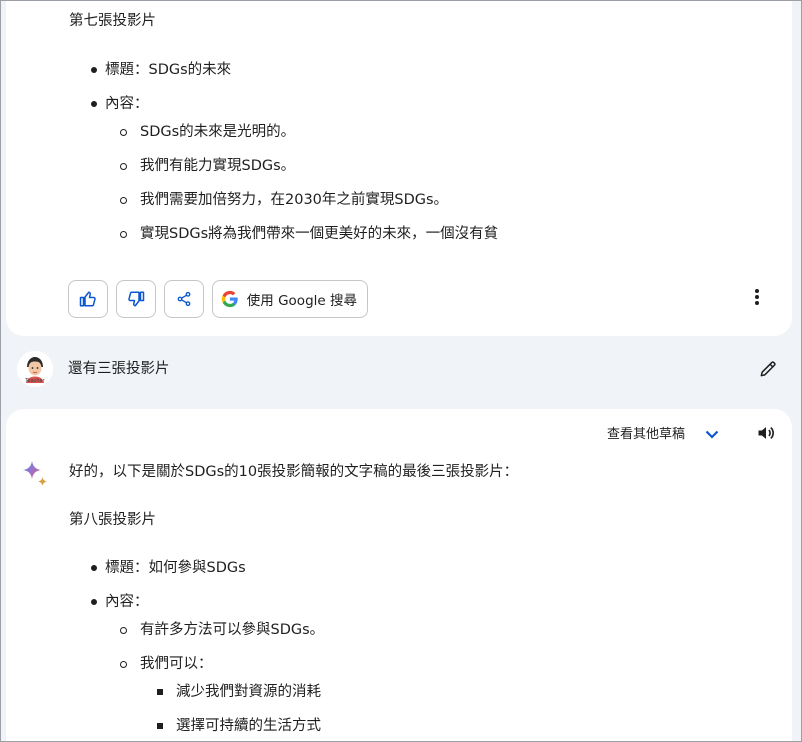 This screenshot has width=802, height=742. I want to click on chevron-down-icon, so click(712, 434).